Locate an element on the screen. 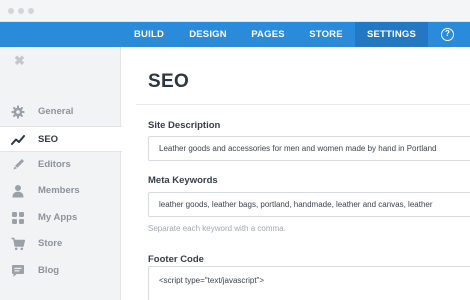 The image size is (470, 300). close-icon: ✖ is located at coordinates (19, 61).